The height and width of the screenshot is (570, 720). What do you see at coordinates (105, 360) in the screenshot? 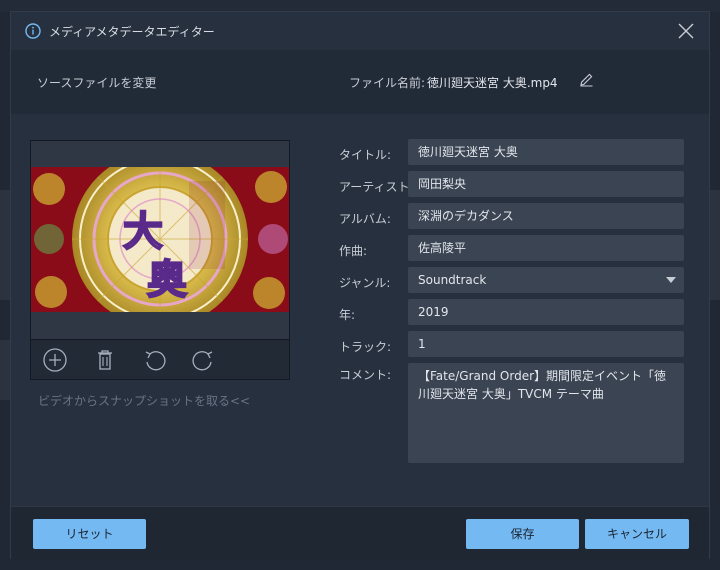
I see `trash-icon` at bounding box center [105, 360].